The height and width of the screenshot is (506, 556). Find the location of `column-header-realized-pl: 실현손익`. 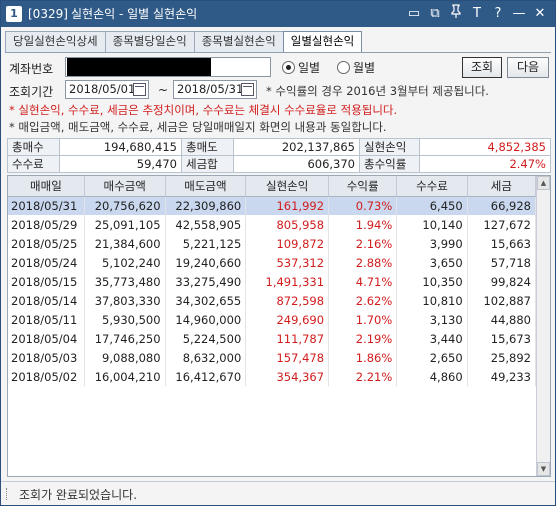

column-header-realized-pl: 실현손익 is located at coordinates (287, 186).